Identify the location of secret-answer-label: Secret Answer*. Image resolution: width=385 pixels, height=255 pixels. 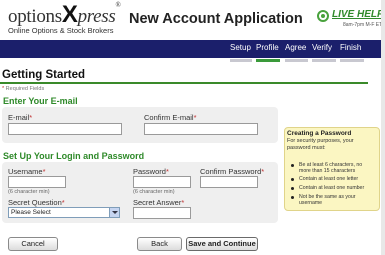
(158, 202).